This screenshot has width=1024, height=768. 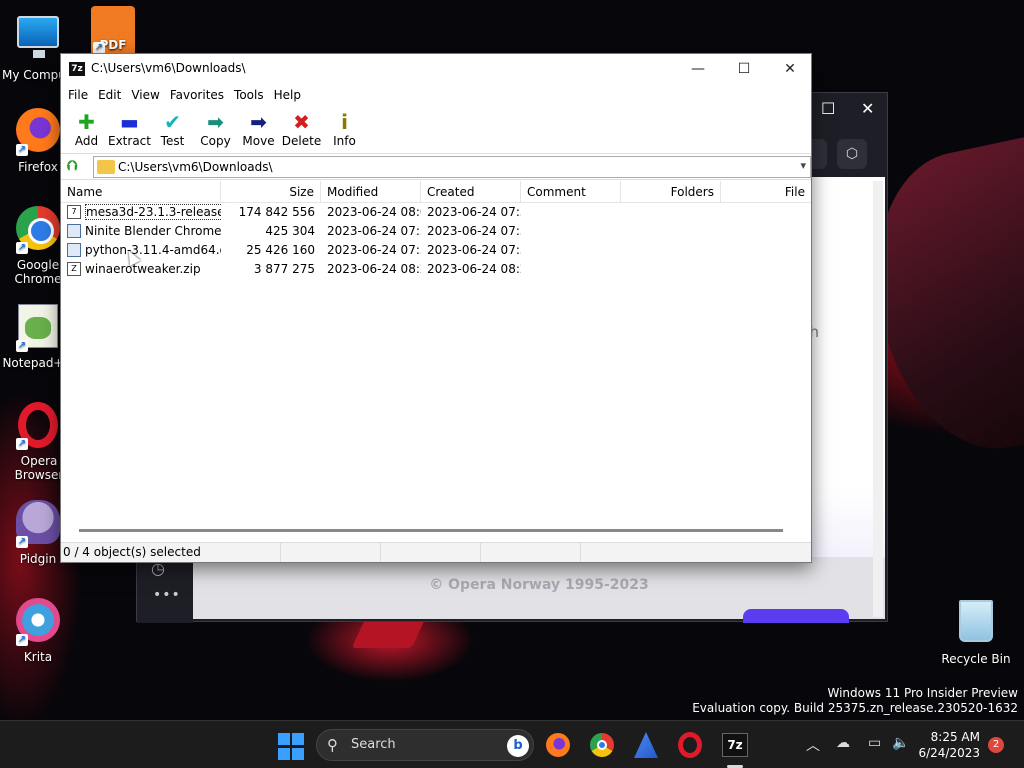 What do you see at coordinates (38, 657) in the screenshot?
I see `desktop-icon-label: Krita` at bounding box center [38, 657].